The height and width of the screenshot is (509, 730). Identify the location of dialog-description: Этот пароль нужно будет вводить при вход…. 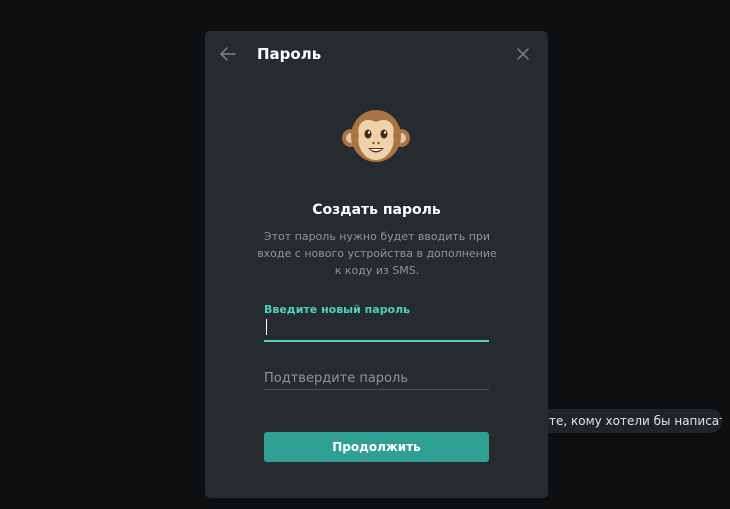
(377, 253).